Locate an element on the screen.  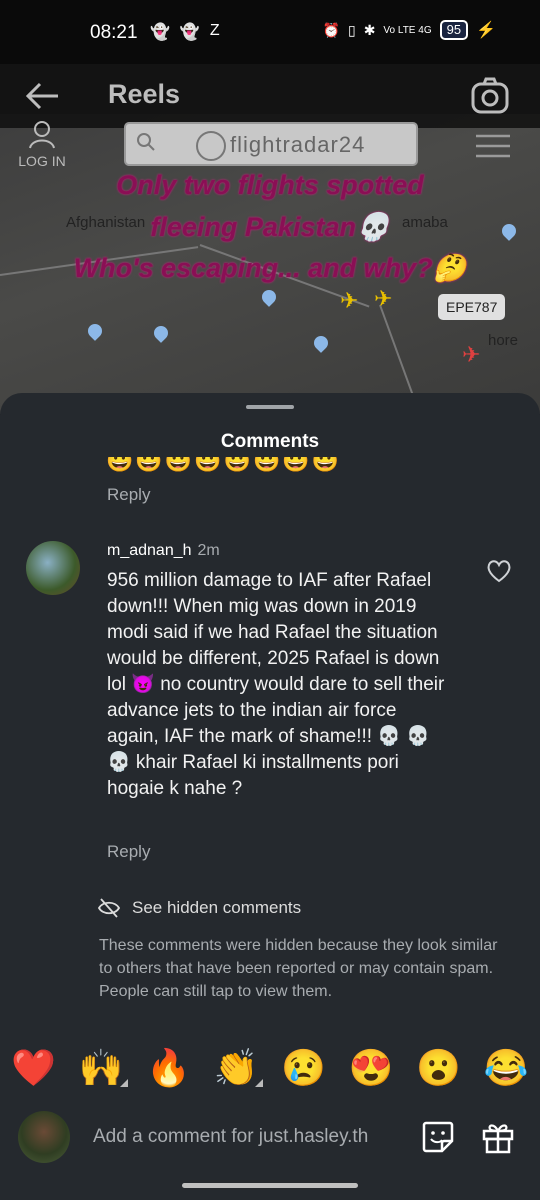
notification-icons: 👻 👻 Z is located at coordinates (185, 32).